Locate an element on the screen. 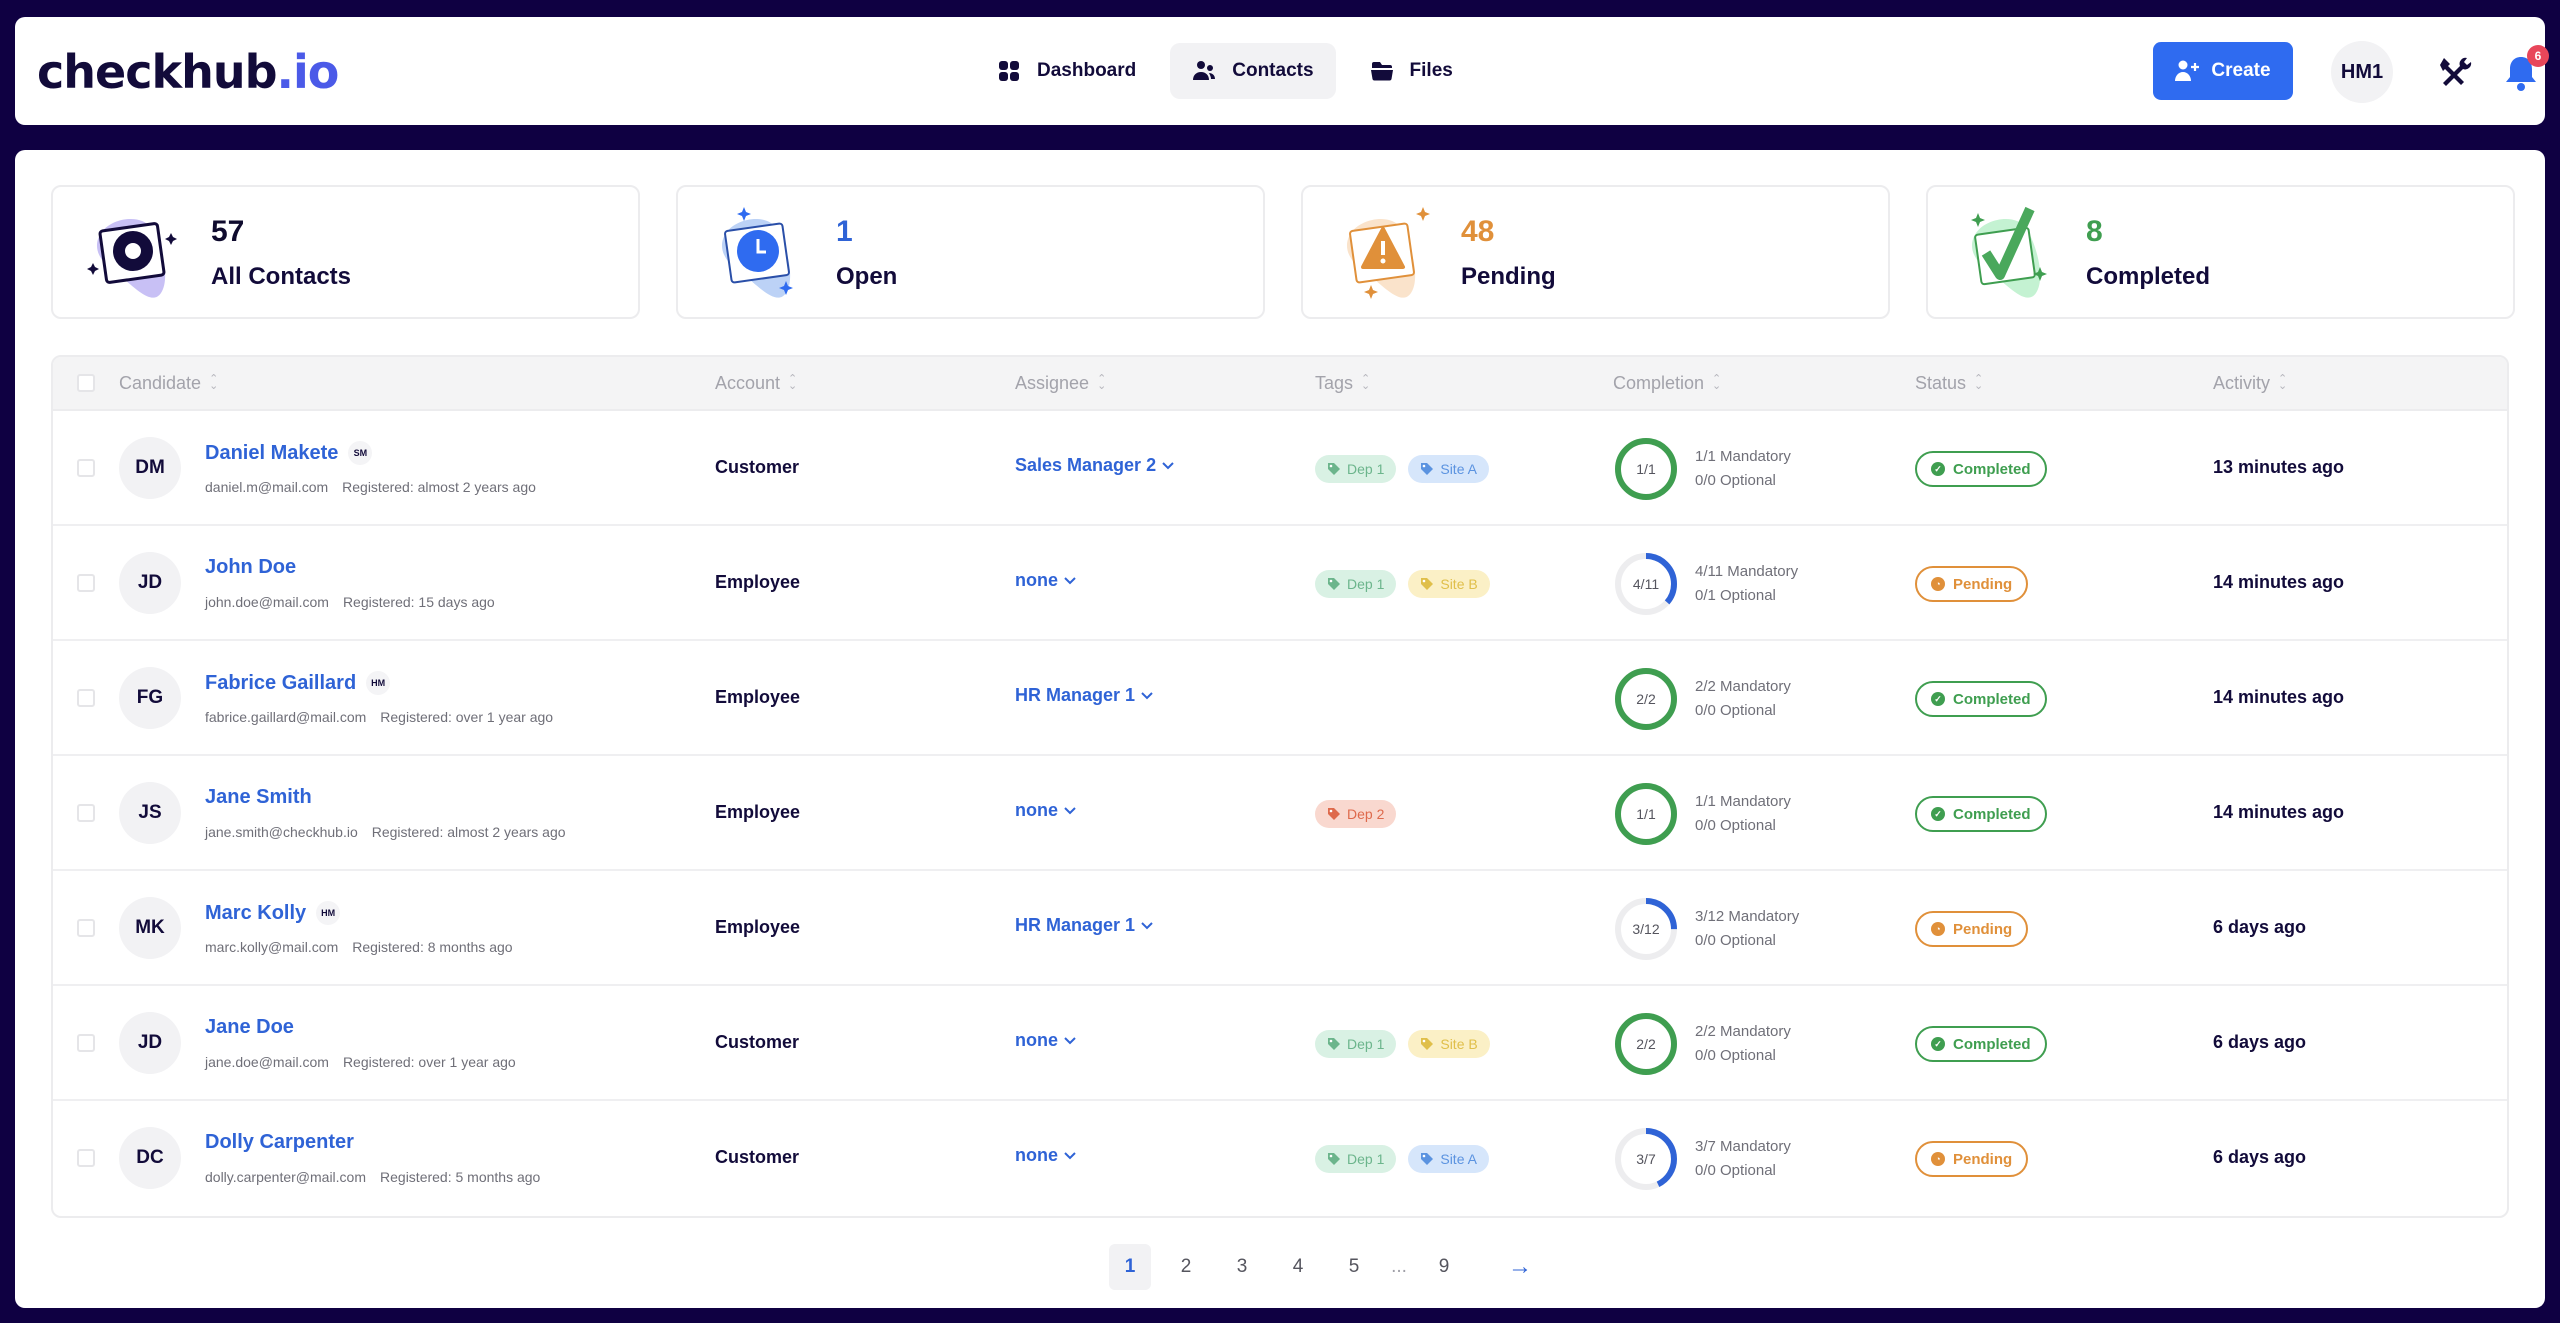 Image resolution: width=2560 pixels, height=1323 pixels. stat-card-pending: 48 Pending is located at coordinates (1595, 252).